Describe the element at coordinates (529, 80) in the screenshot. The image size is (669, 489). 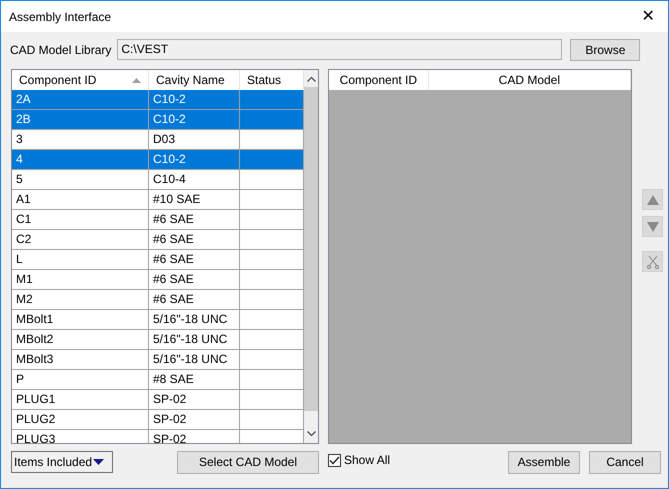
I see `column-header: CAD Model` at that location.